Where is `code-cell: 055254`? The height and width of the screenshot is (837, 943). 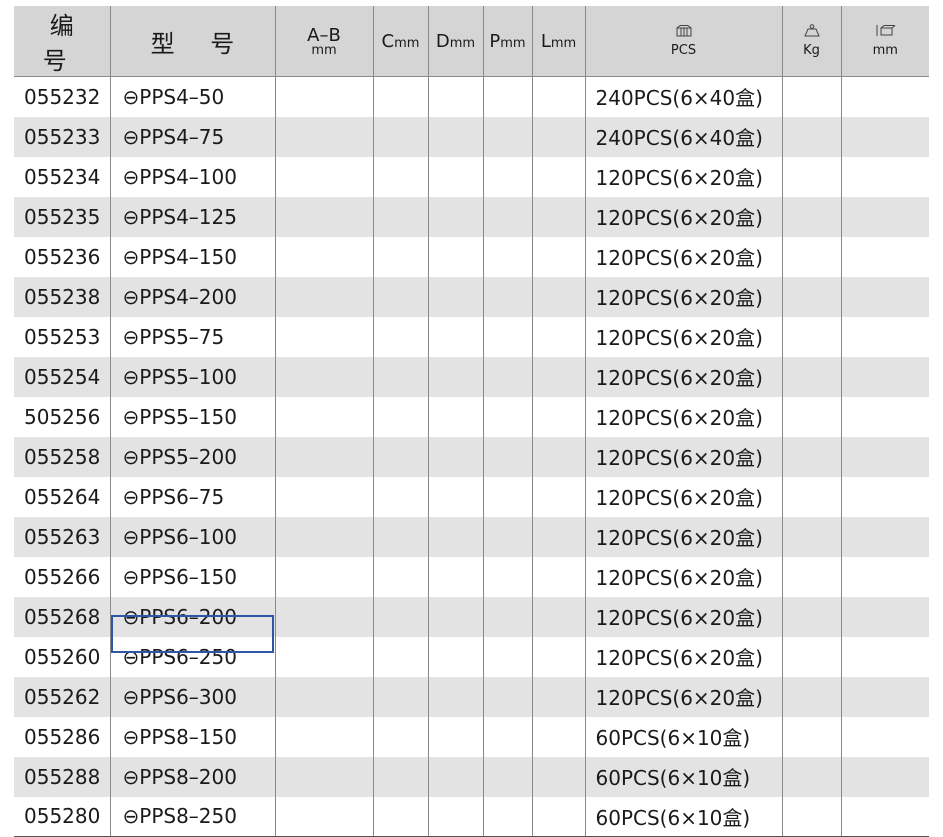
code-cell: 055254 is located at coordinates (62, 377).